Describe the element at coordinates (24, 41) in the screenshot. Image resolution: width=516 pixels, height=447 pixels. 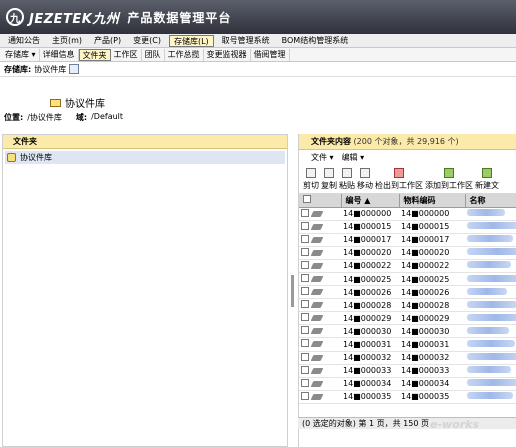
I see `menu-notice: 通知公告` at that location.